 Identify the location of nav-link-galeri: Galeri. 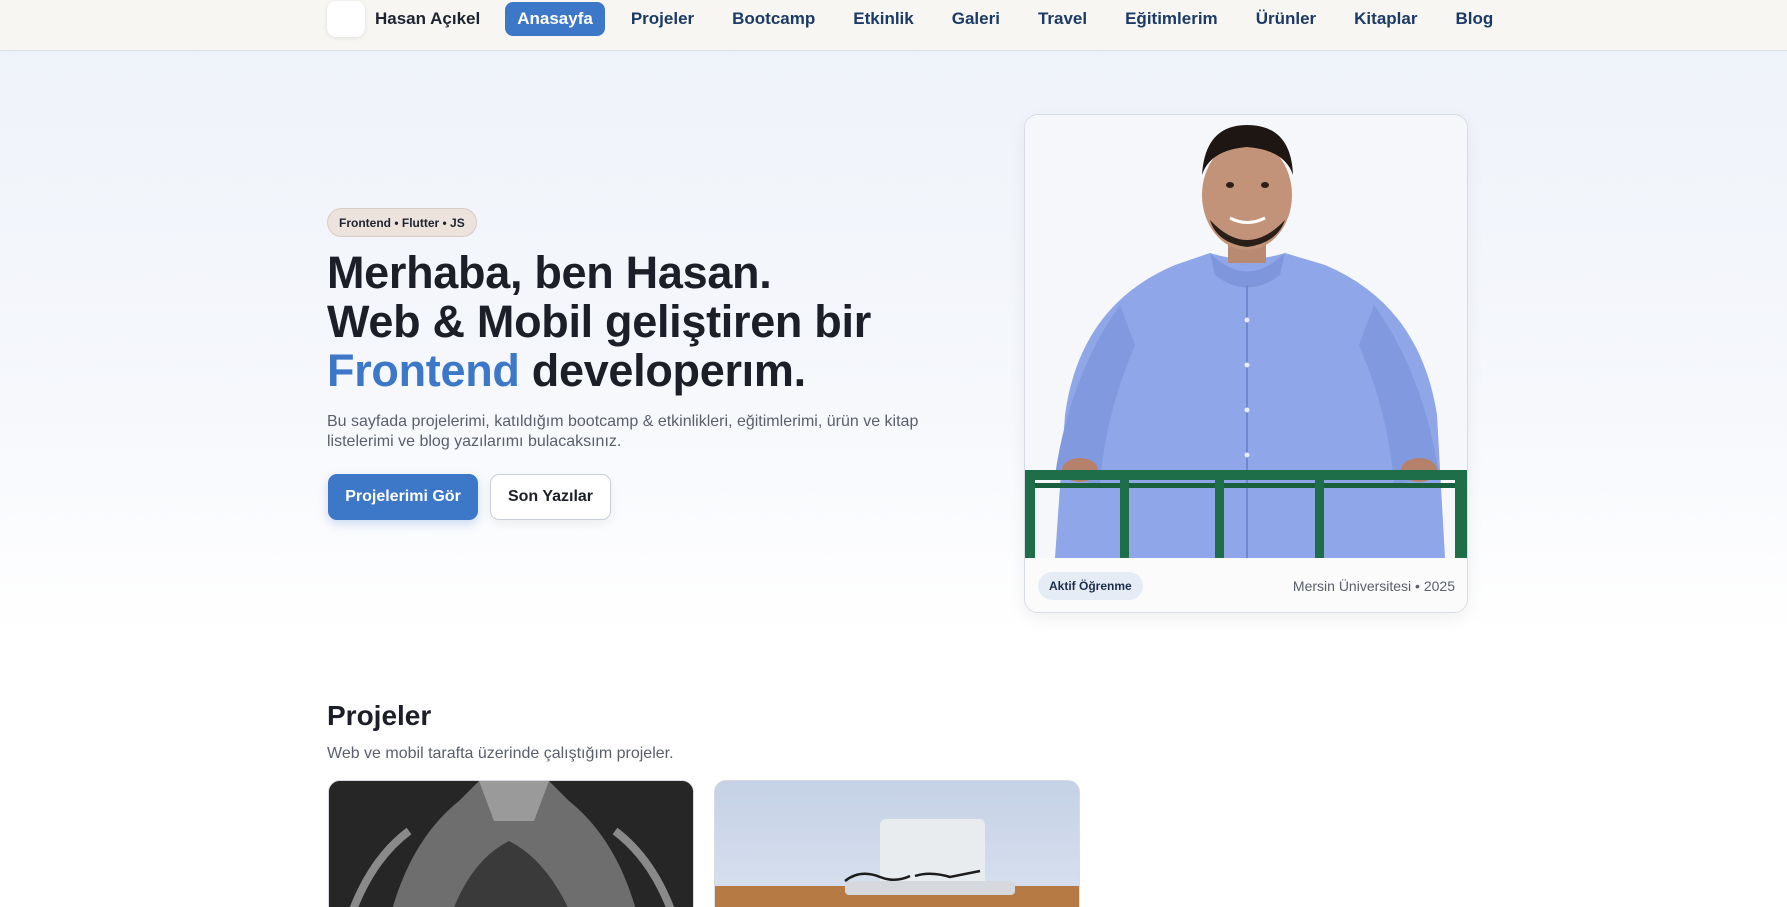
(976, 19).